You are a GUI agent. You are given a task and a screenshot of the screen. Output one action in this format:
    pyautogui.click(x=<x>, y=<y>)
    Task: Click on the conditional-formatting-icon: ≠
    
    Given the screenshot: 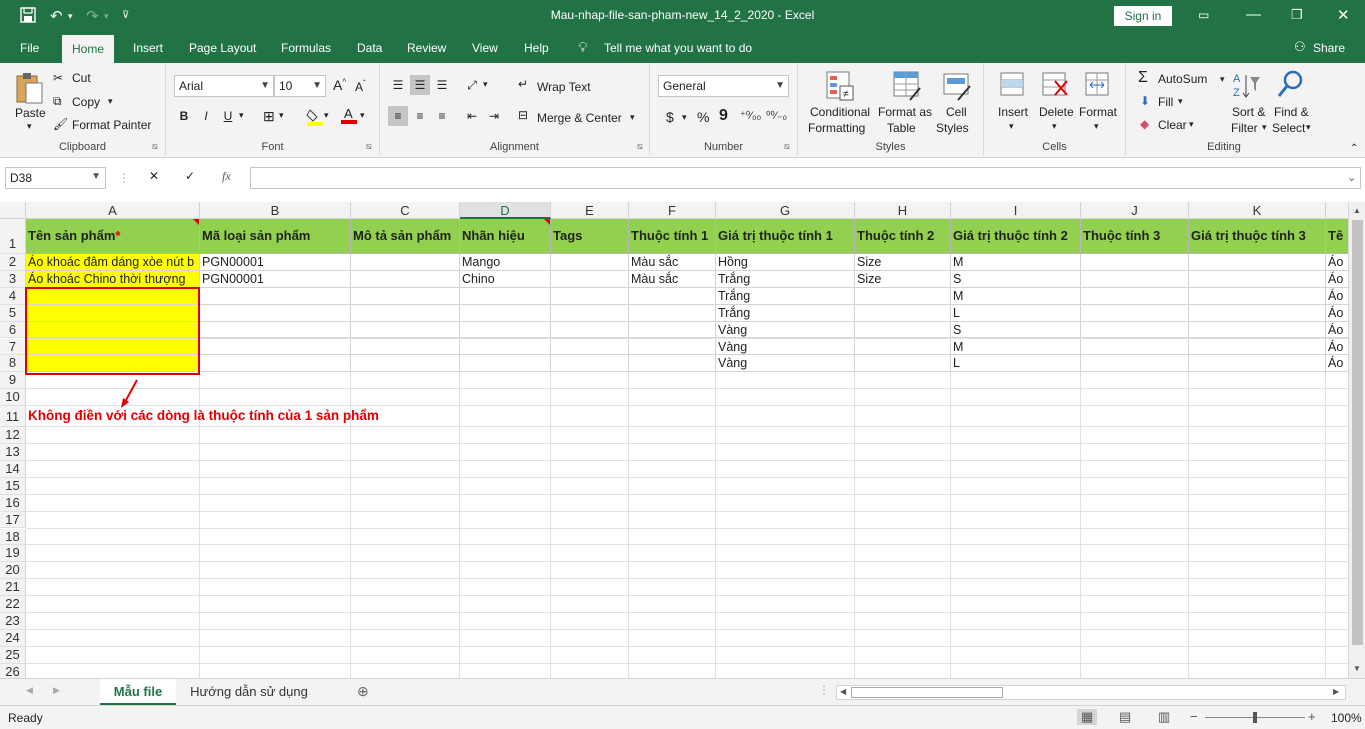 What is the action you would take?
    pyautogui.click(x=840, y=87)
    